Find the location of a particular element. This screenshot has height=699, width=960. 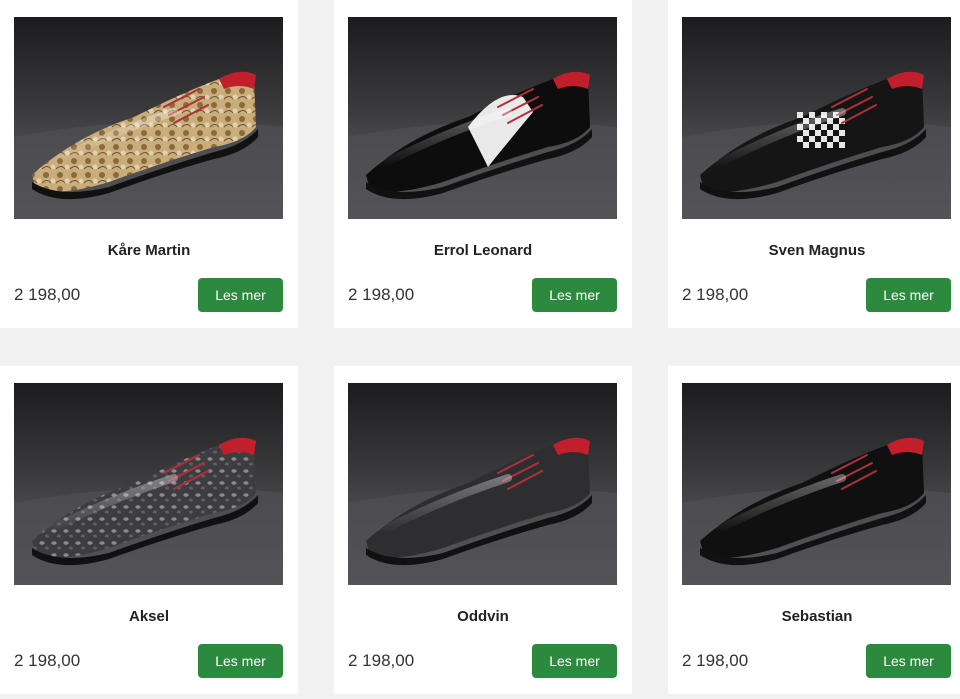

product-name: Aksel is located at coordinates (149, 616).